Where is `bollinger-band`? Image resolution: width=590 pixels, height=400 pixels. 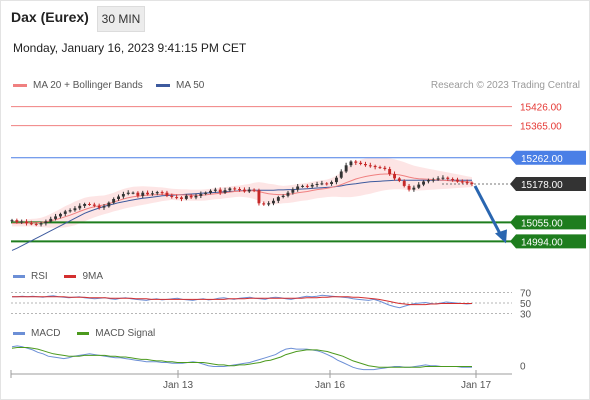
bollinger-band is located at coordinates (242, 192).